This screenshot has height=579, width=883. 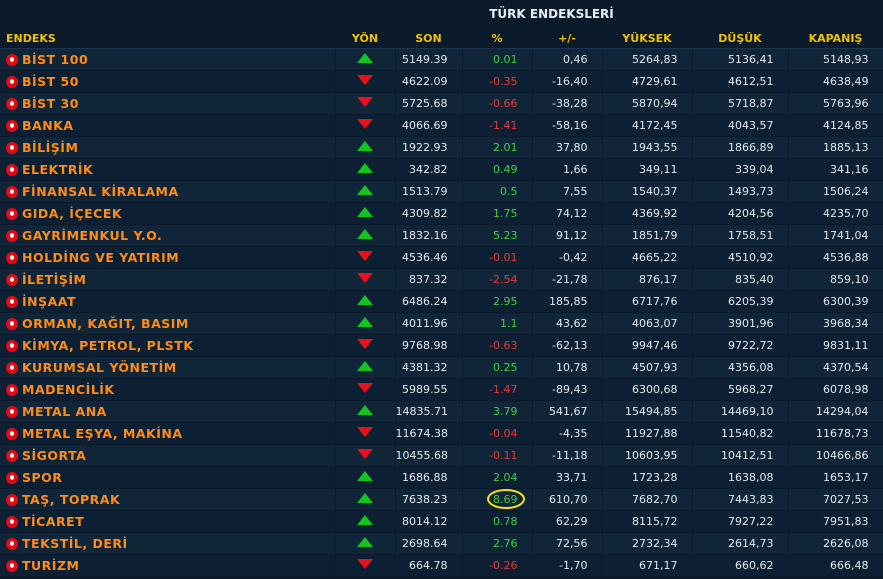 What do you see at coordinates (50, 81) in the screenshot?
I see `index-name: BİST 50` at bounding box center [50, 81].